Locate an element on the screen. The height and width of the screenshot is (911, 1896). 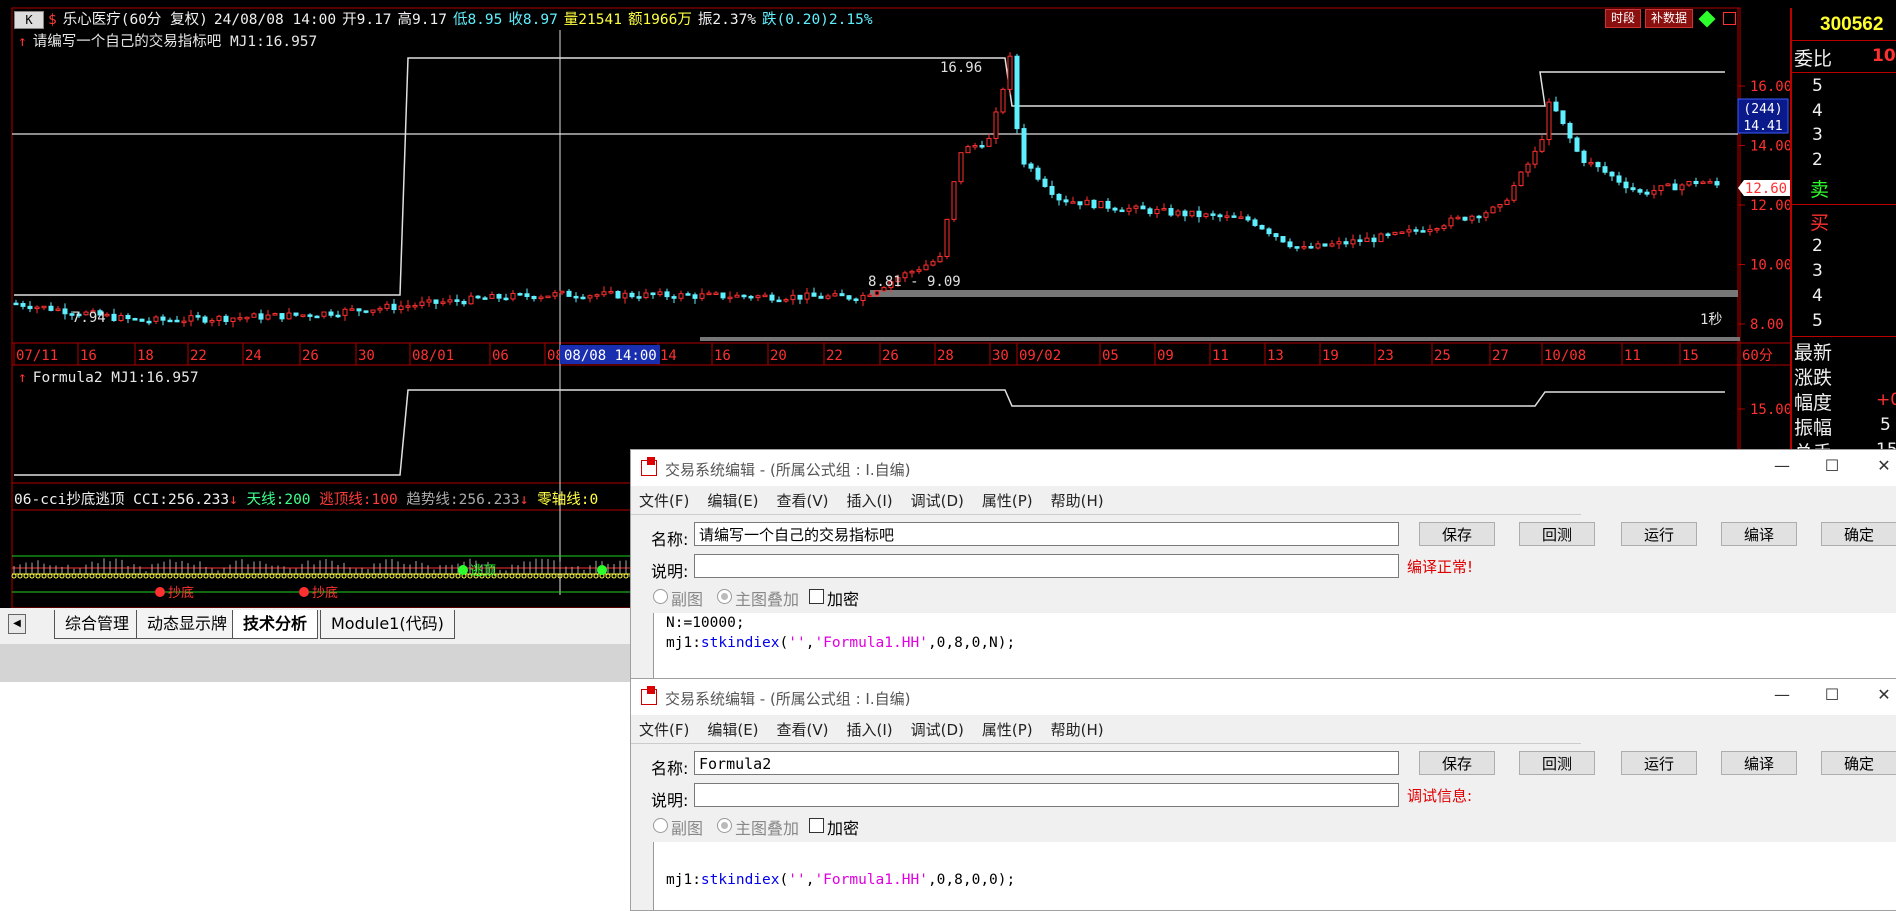
k-period-button: K is located at coordinates (29, 20).